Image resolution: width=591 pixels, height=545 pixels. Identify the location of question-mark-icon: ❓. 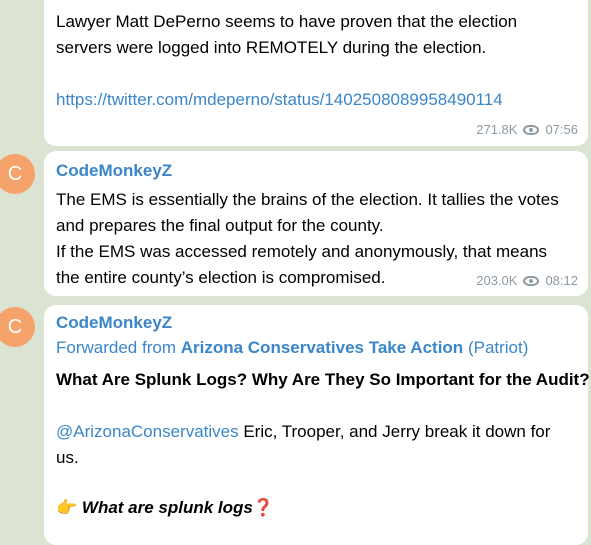
(263, 507).